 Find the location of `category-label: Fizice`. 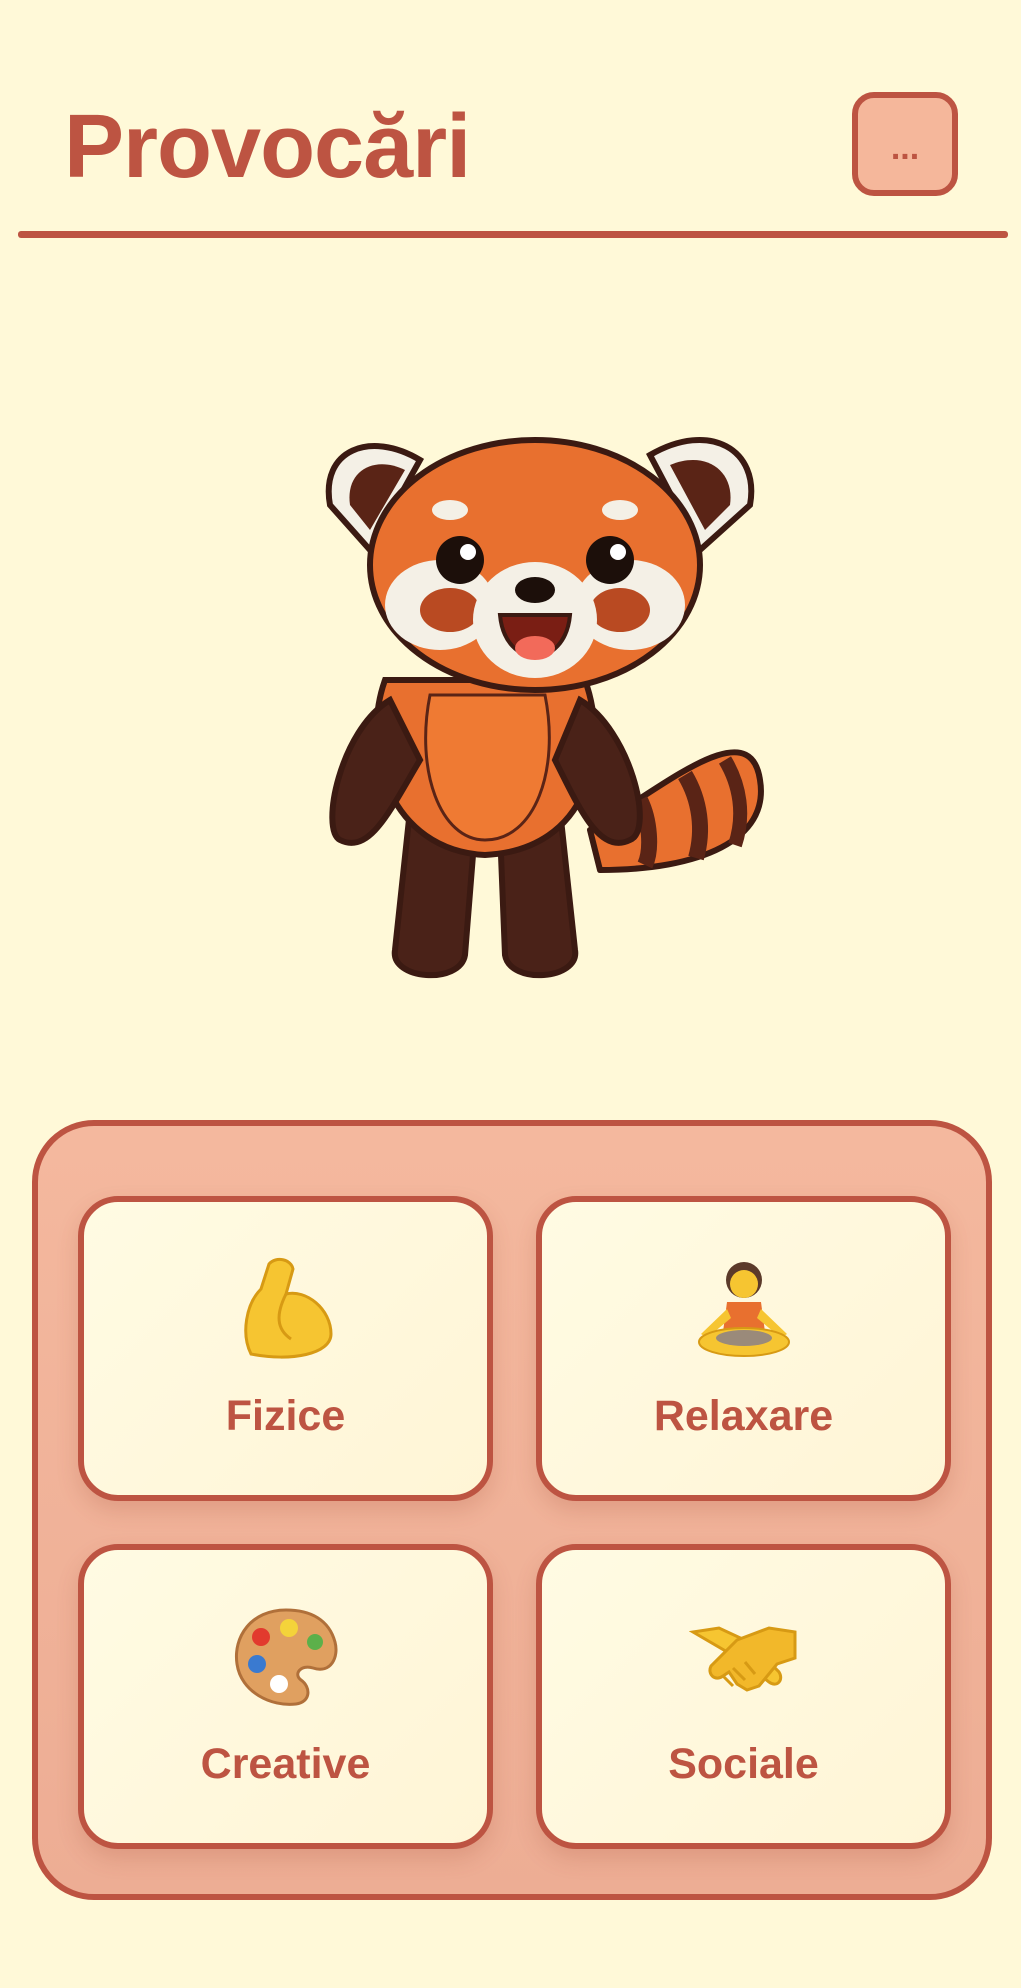

category-label: Fizice is located at coordinates (285, 1416).